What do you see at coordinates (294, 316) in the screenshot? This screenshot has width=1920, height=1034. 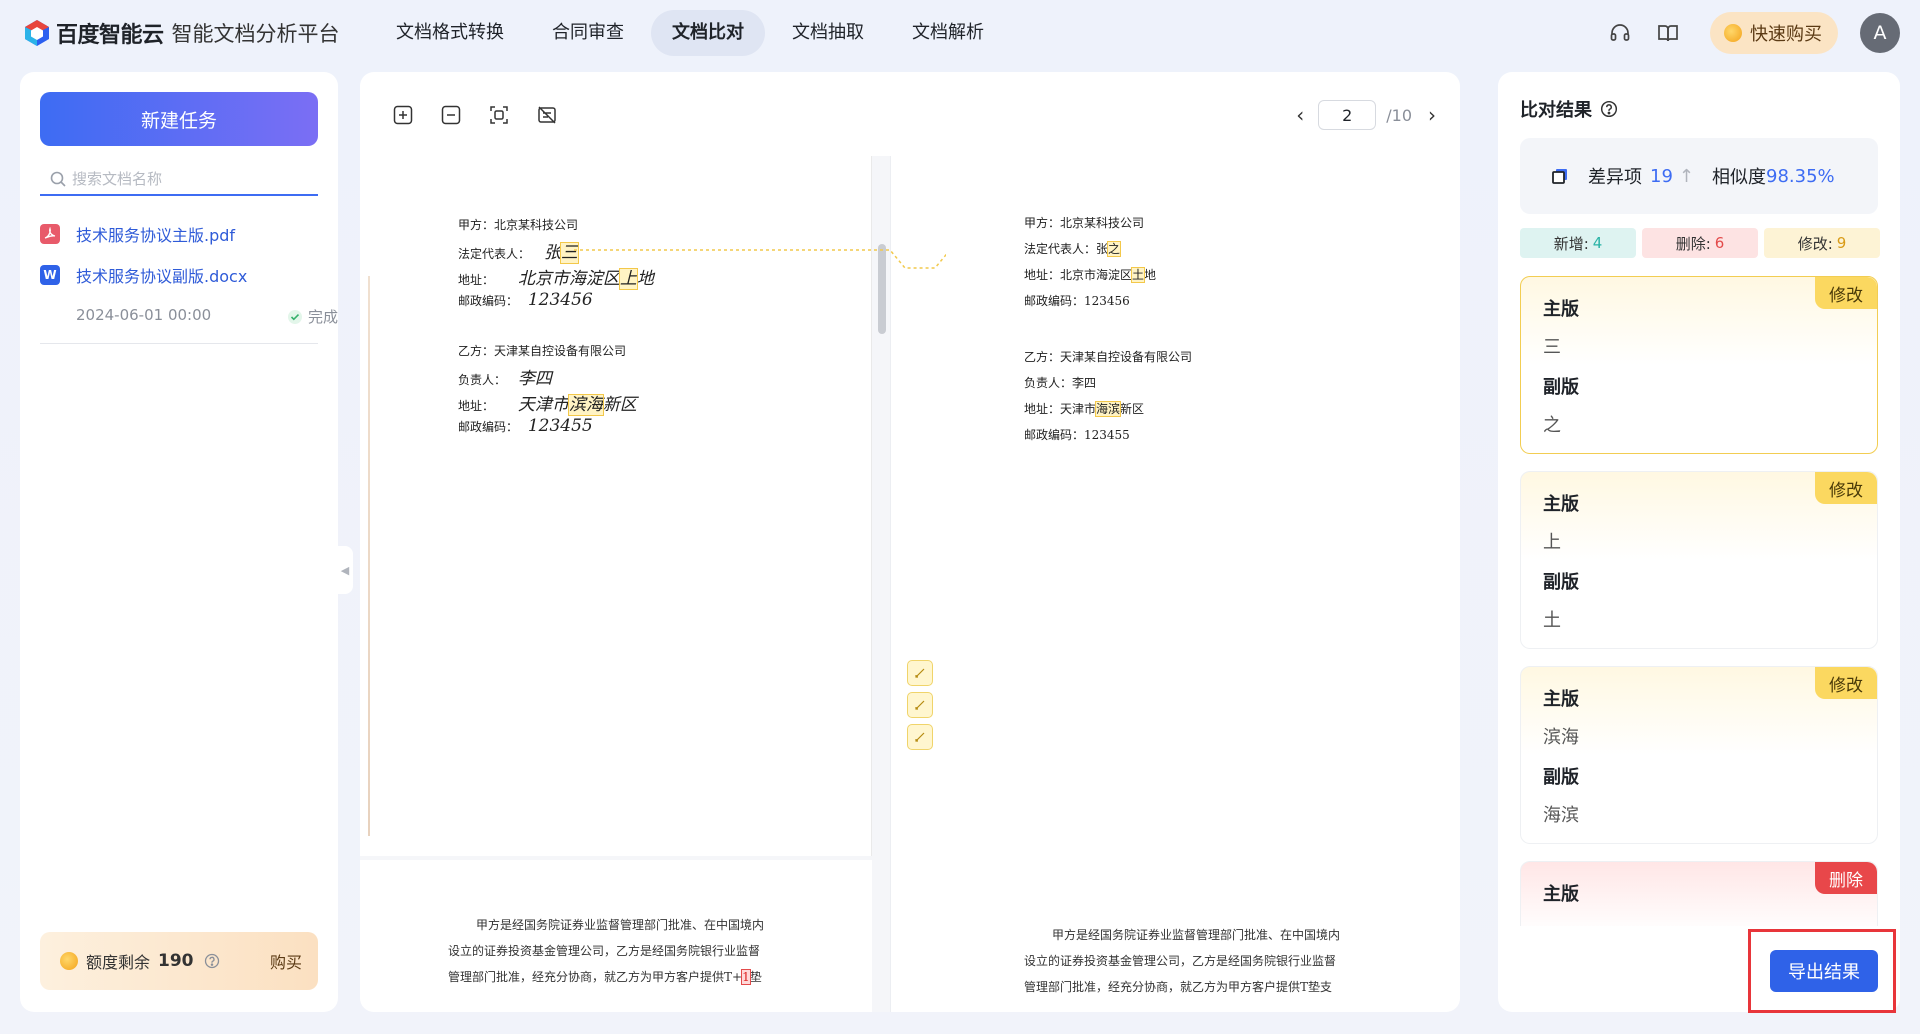 I see `check-circle-icon` at bounding box center [294, 316].